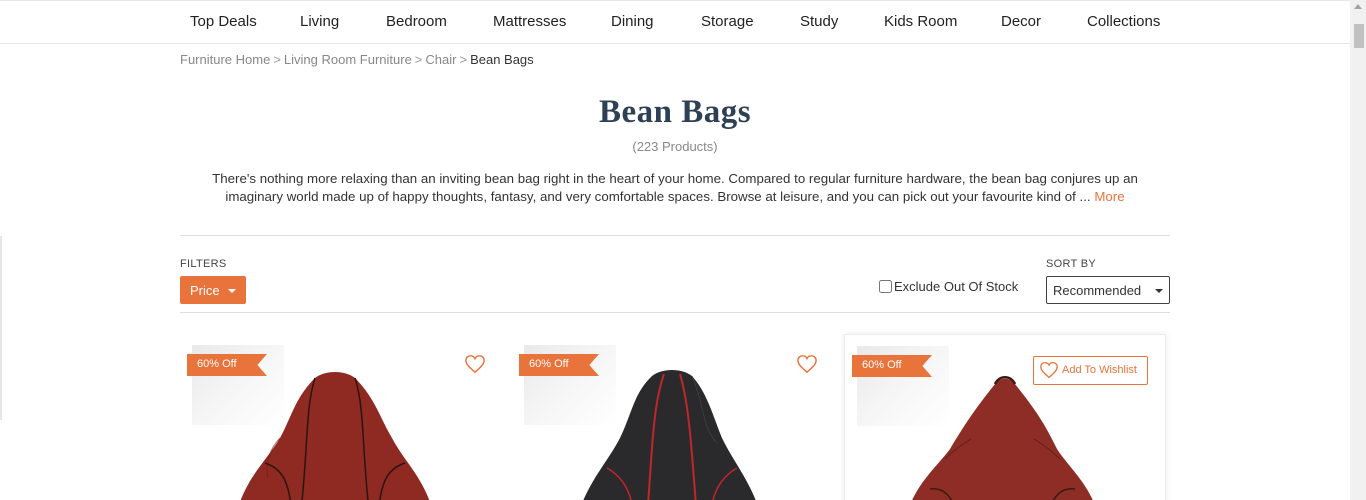  Describe the element at coordinates (529, 21) in the screenshot. I see `nav-mattresses: Mattresses` at that location.